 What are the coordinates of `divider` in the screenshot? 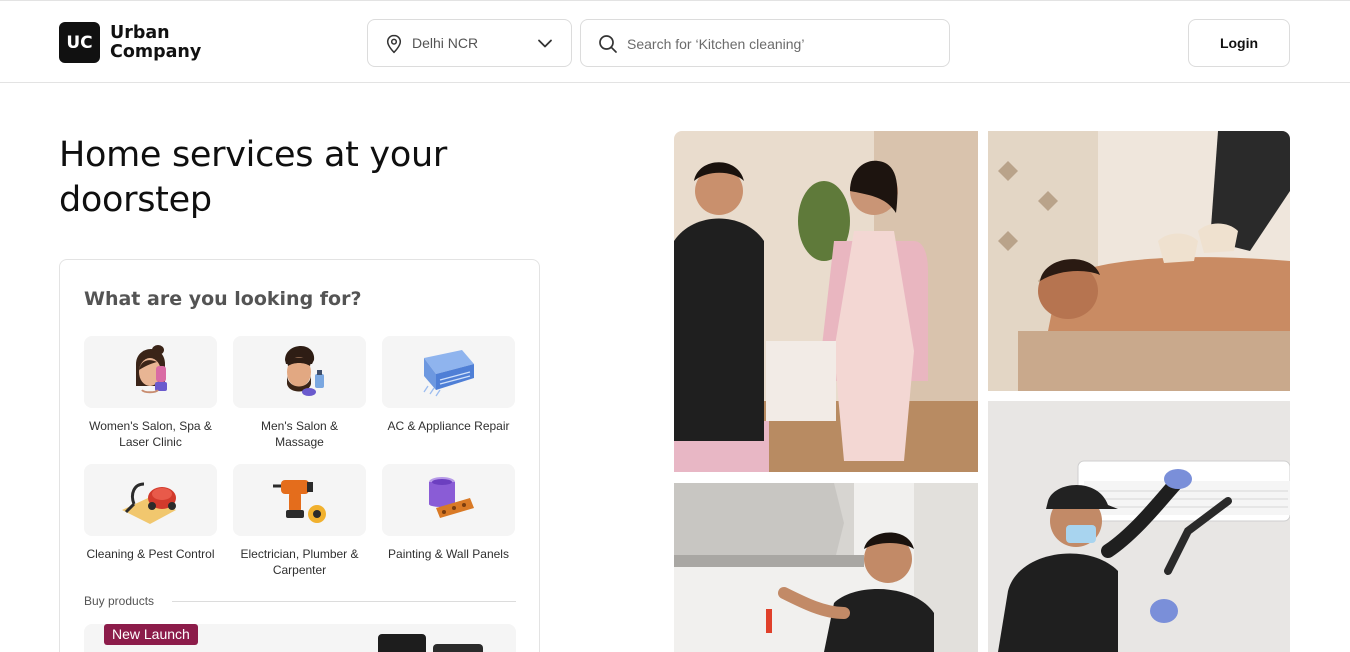 It's located at (344, 601).